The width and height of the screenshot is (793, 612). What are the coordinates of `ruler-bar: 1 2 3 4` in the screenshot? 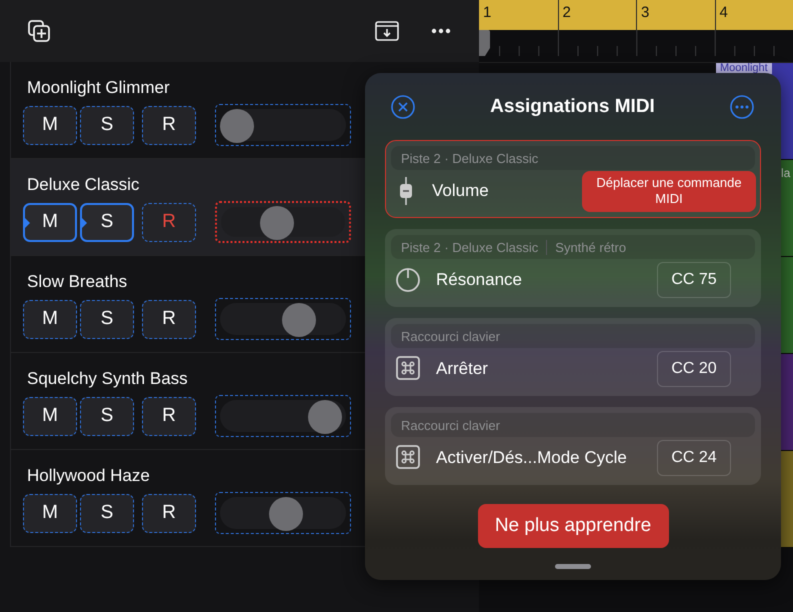 It's located at (636, 15).